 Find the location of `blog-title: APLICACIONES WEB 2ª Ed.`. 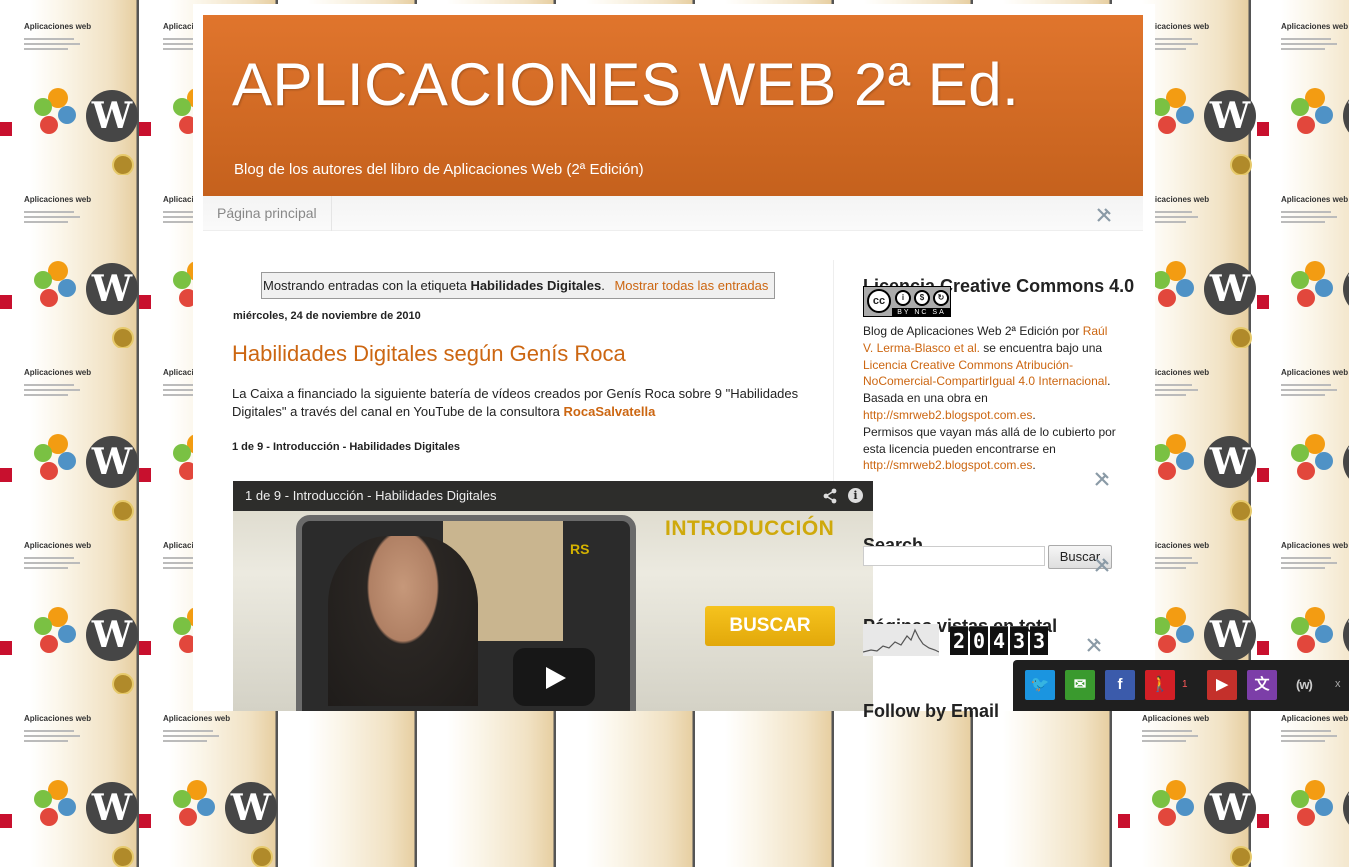

blog-title: APLICACIONES WEB 2ª Ed. is located at coordinates (625, 85).